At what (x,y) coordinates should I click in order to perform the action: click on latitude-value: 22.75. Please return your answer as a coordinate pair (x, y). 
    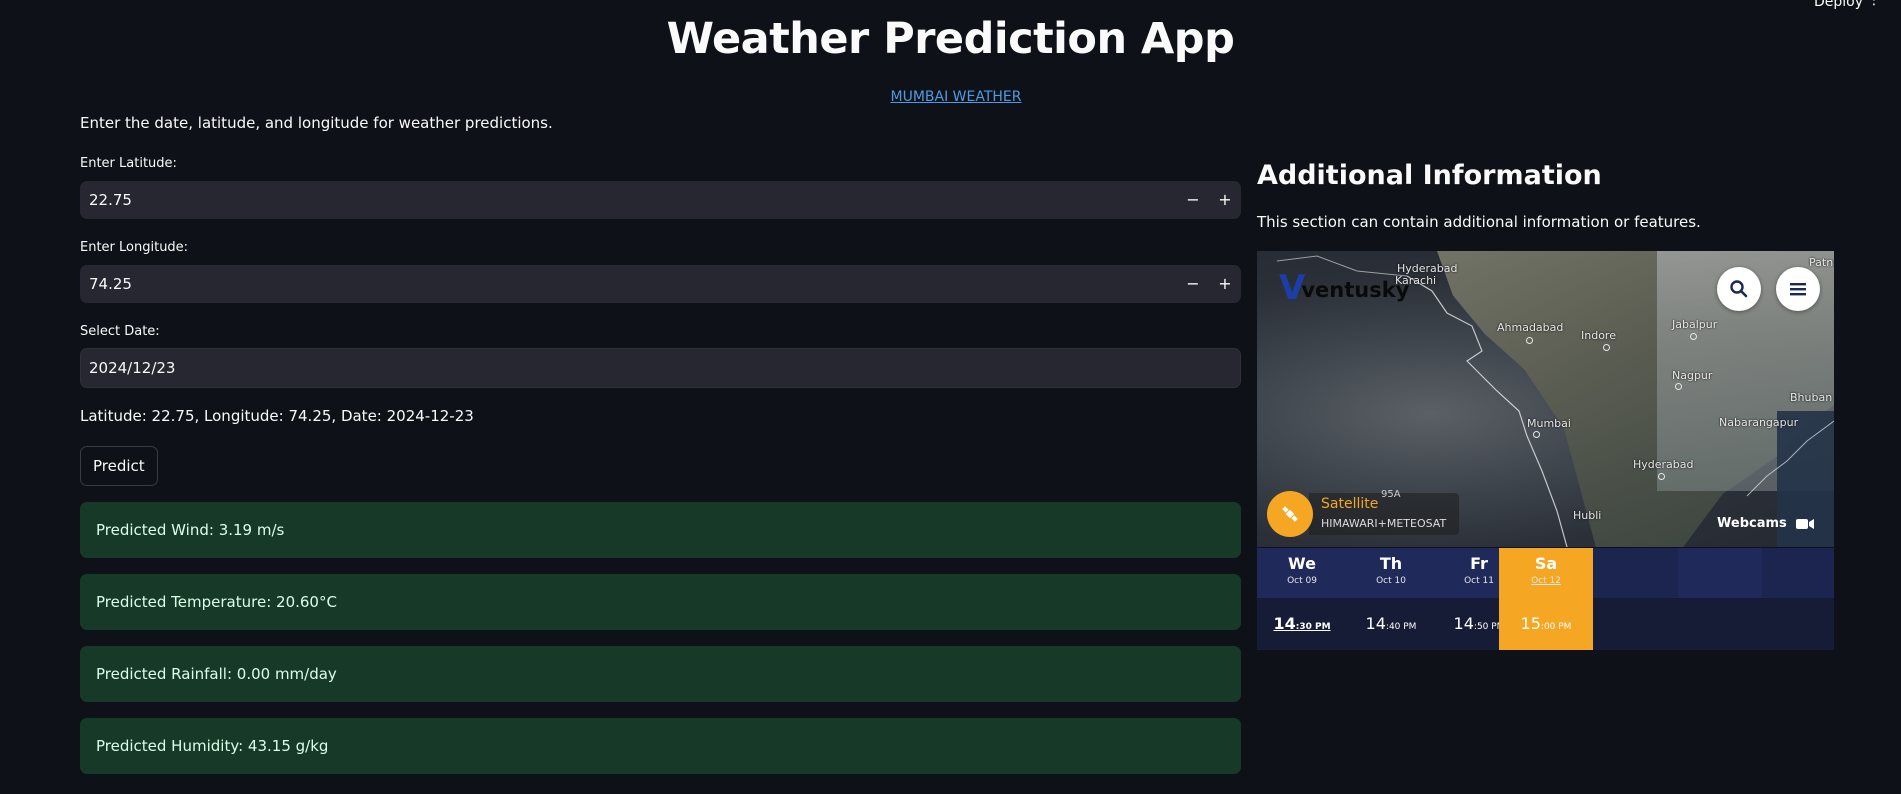
    Looking at the image, I should click on (110, 200).